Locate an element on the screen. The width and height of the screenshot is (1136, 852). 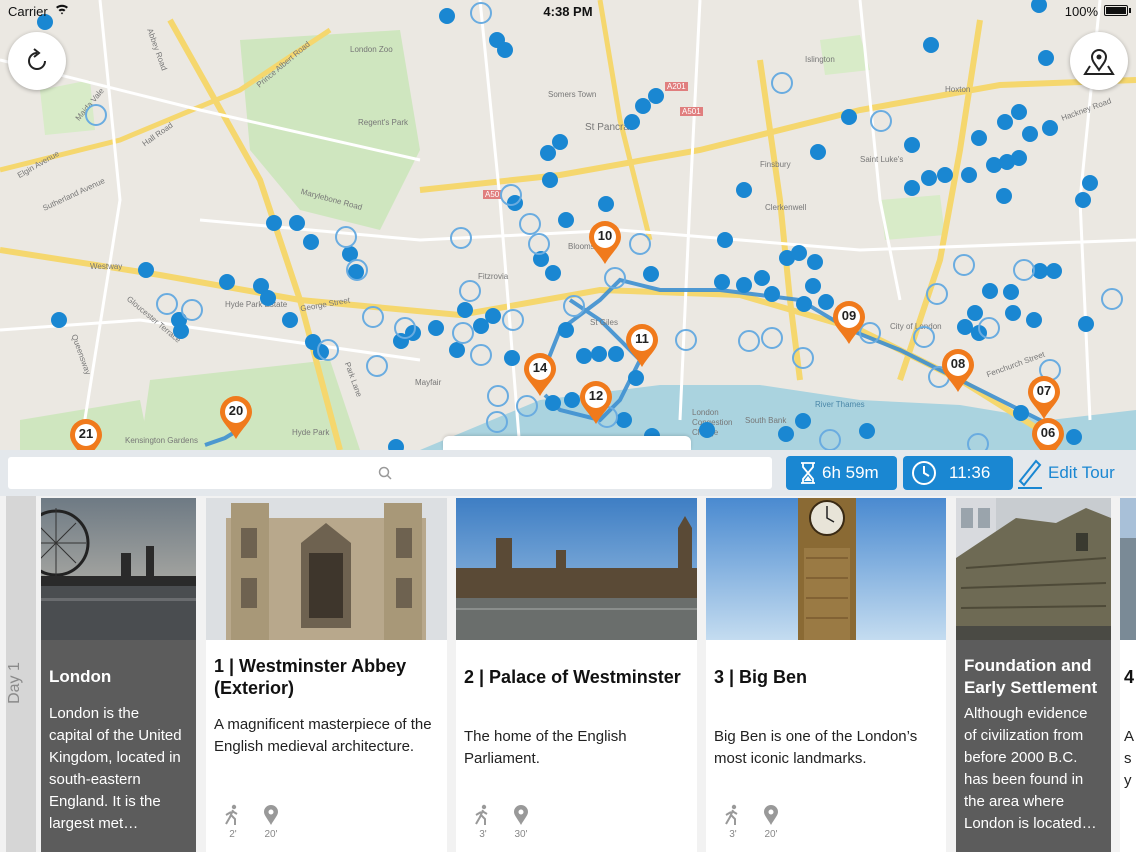
pin-number: 09 is located at coordinates (849, 315).